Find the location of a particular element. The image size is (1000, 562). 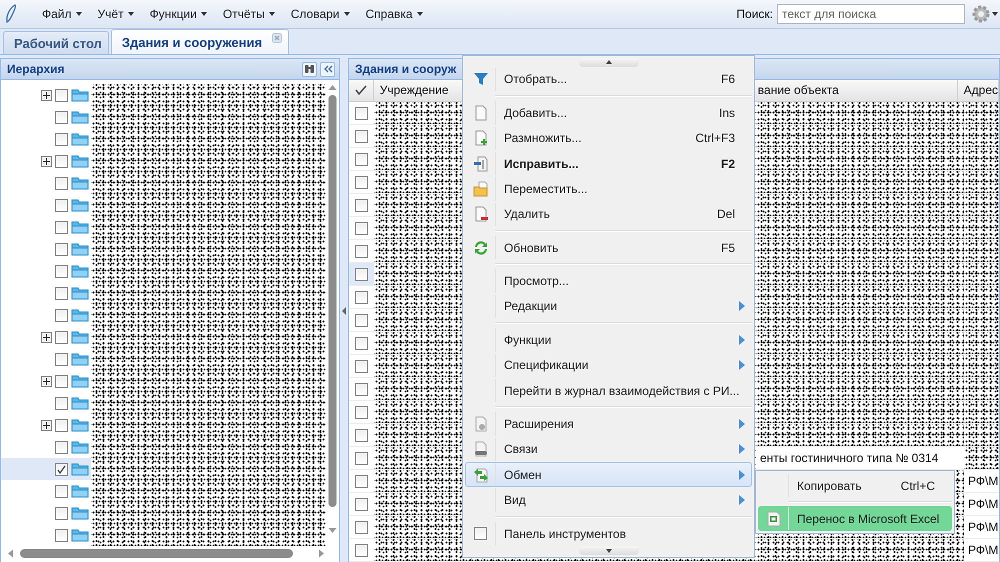

collapse-arrow-icon is located at coordinates (344, 310).